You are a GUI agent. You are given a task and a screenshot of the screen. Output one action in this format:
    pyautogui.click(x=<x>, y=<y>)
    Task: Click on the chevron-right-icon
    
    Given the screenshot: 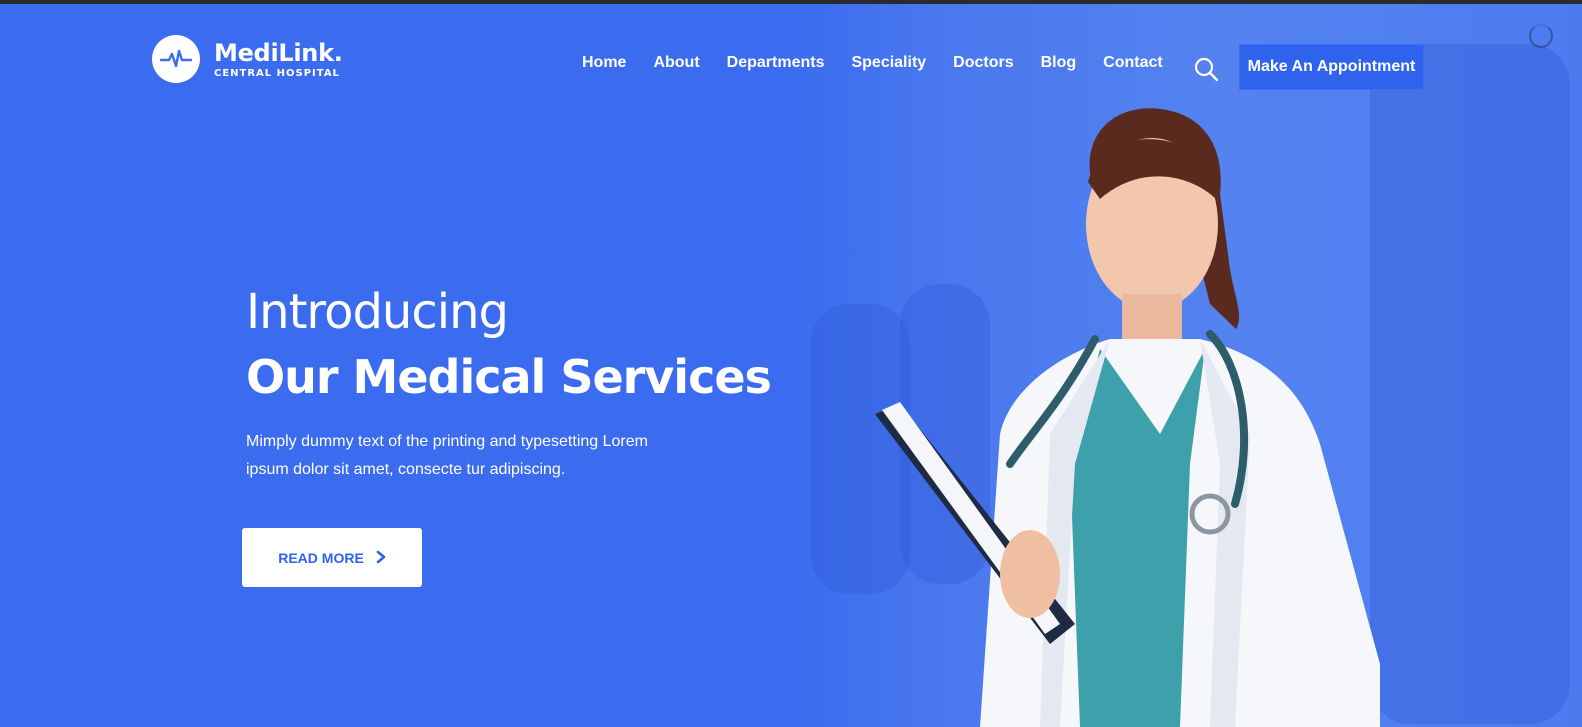 What is the action you would take?
    pyautogui.click(x=381, y=557)
    